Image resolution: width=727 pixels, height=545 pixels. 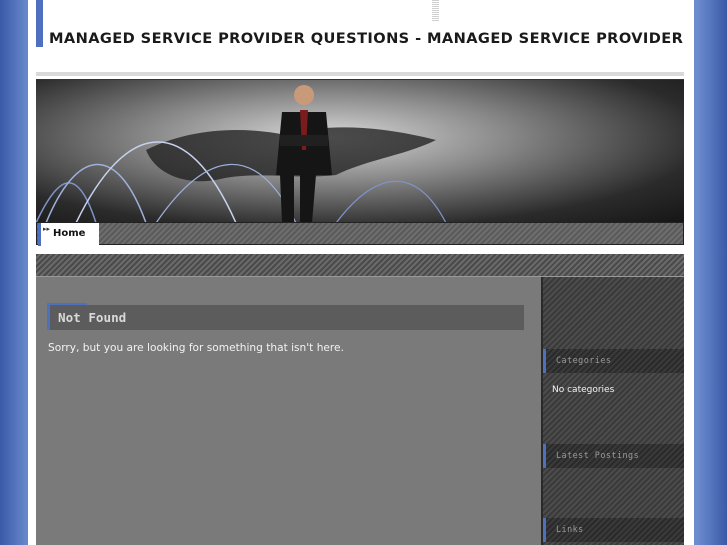 I want to click on content-top-strip, so click(x=360, y=265).